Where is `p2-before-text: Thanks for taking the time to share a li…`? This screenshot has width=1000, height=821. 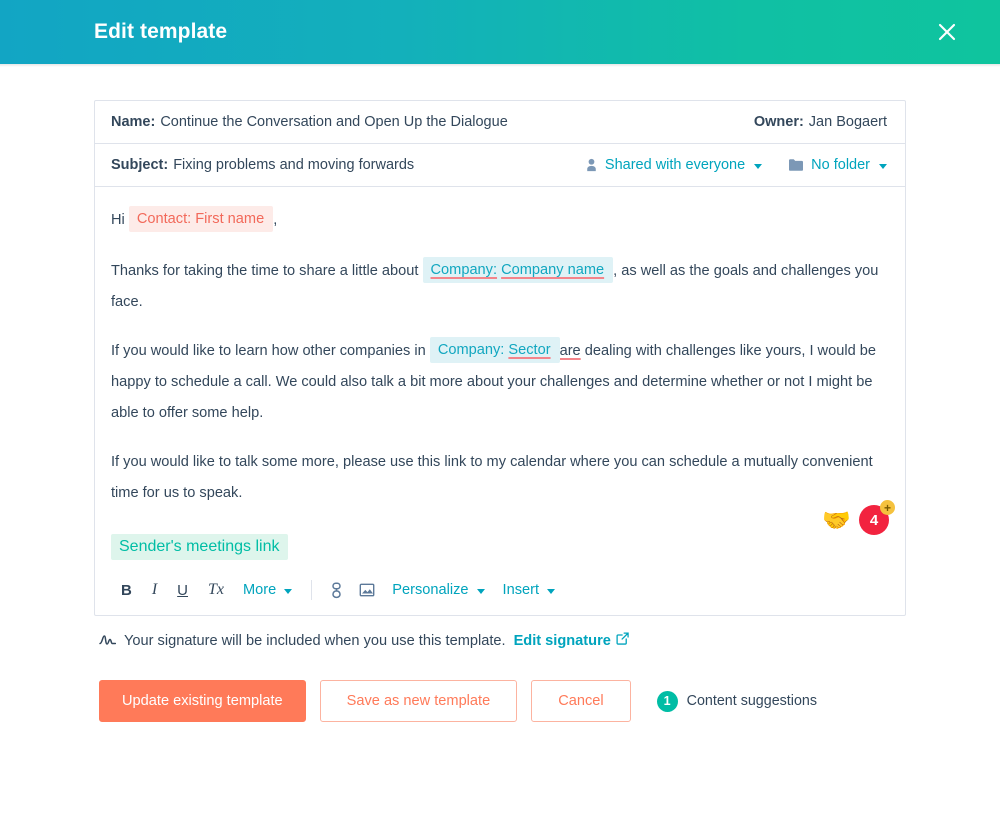
p2-before-text: Thanks for taking the time to share a li… is located at coordinates (265, 271).